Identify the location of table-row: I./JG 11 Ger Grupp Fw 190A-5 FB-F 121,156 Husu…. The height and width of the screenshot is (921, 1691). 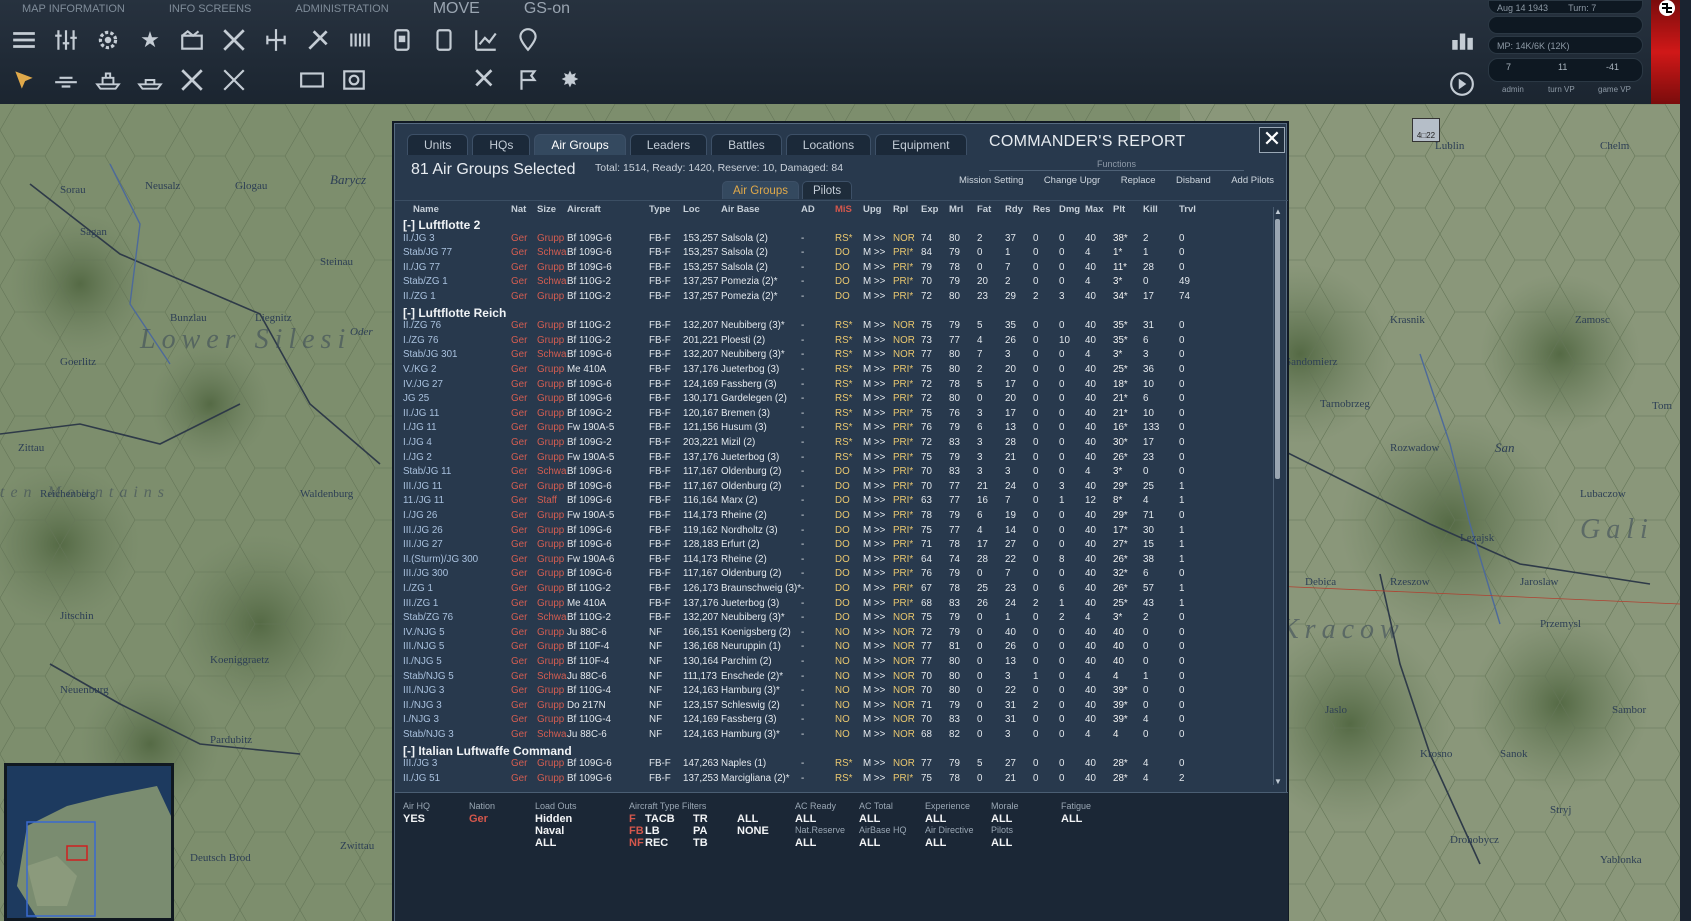
(835, 429).